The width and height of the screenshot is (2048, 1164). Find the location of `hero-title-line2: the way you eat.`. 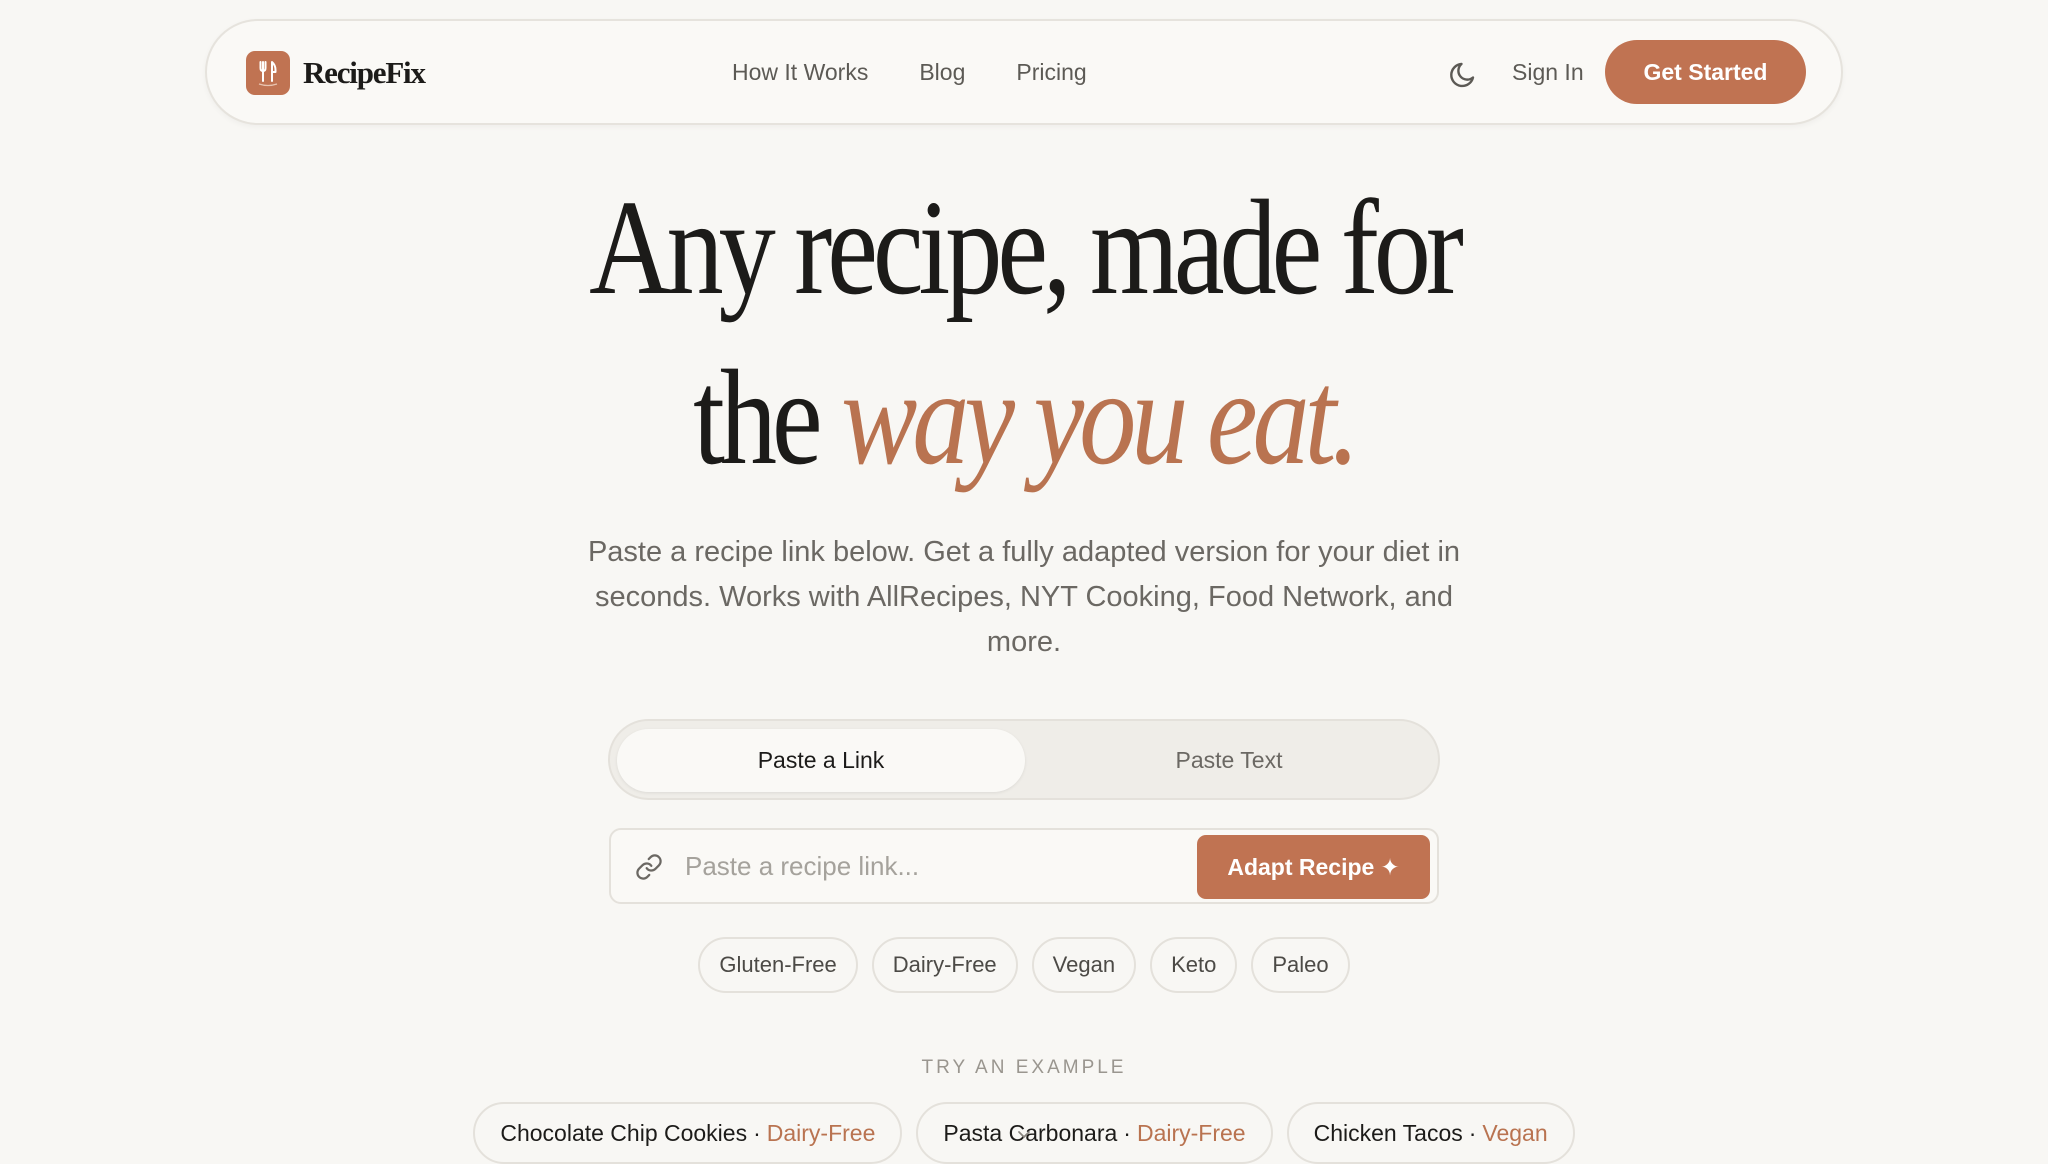

hero-title-line2: the way you eat. is located at coordinates (1024, 418).